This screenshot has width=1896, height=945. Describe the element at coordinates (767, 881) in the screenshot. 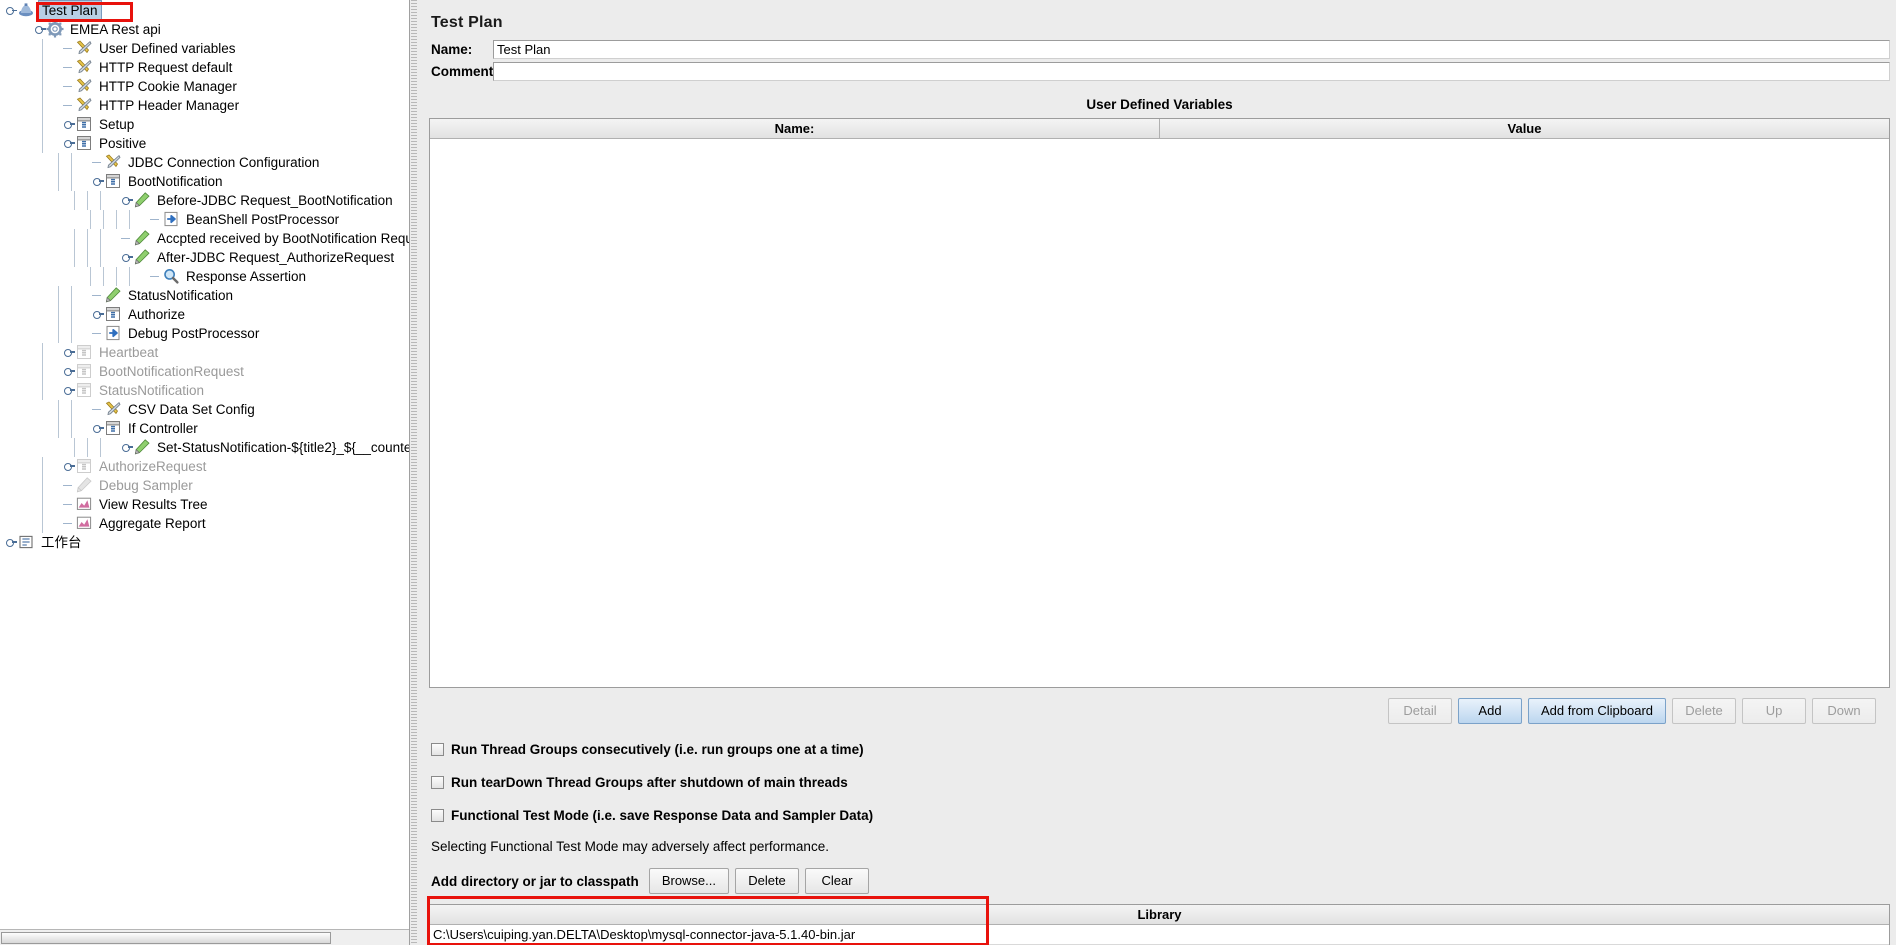

I see `classpath-delete-button: Delete` at that location.